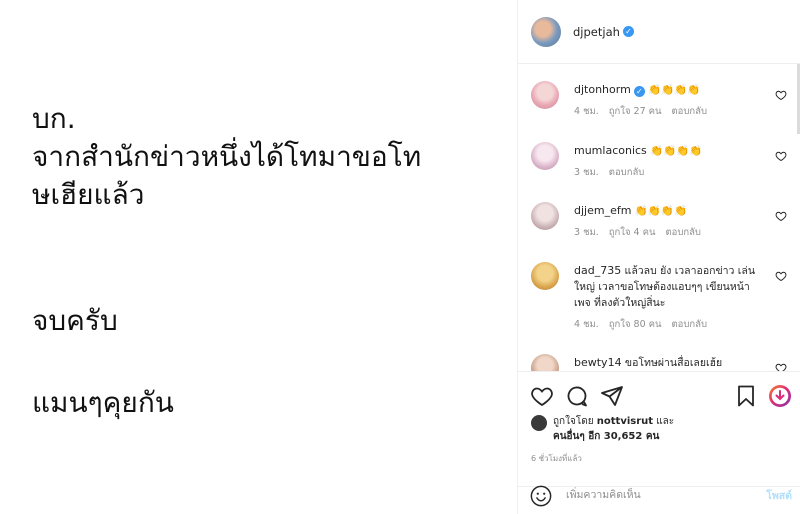 The image size is (800, 514). I want to click on comment-text: ขอโทษผ่านสื่อเลยเฮ้ย, so click(673, 363).